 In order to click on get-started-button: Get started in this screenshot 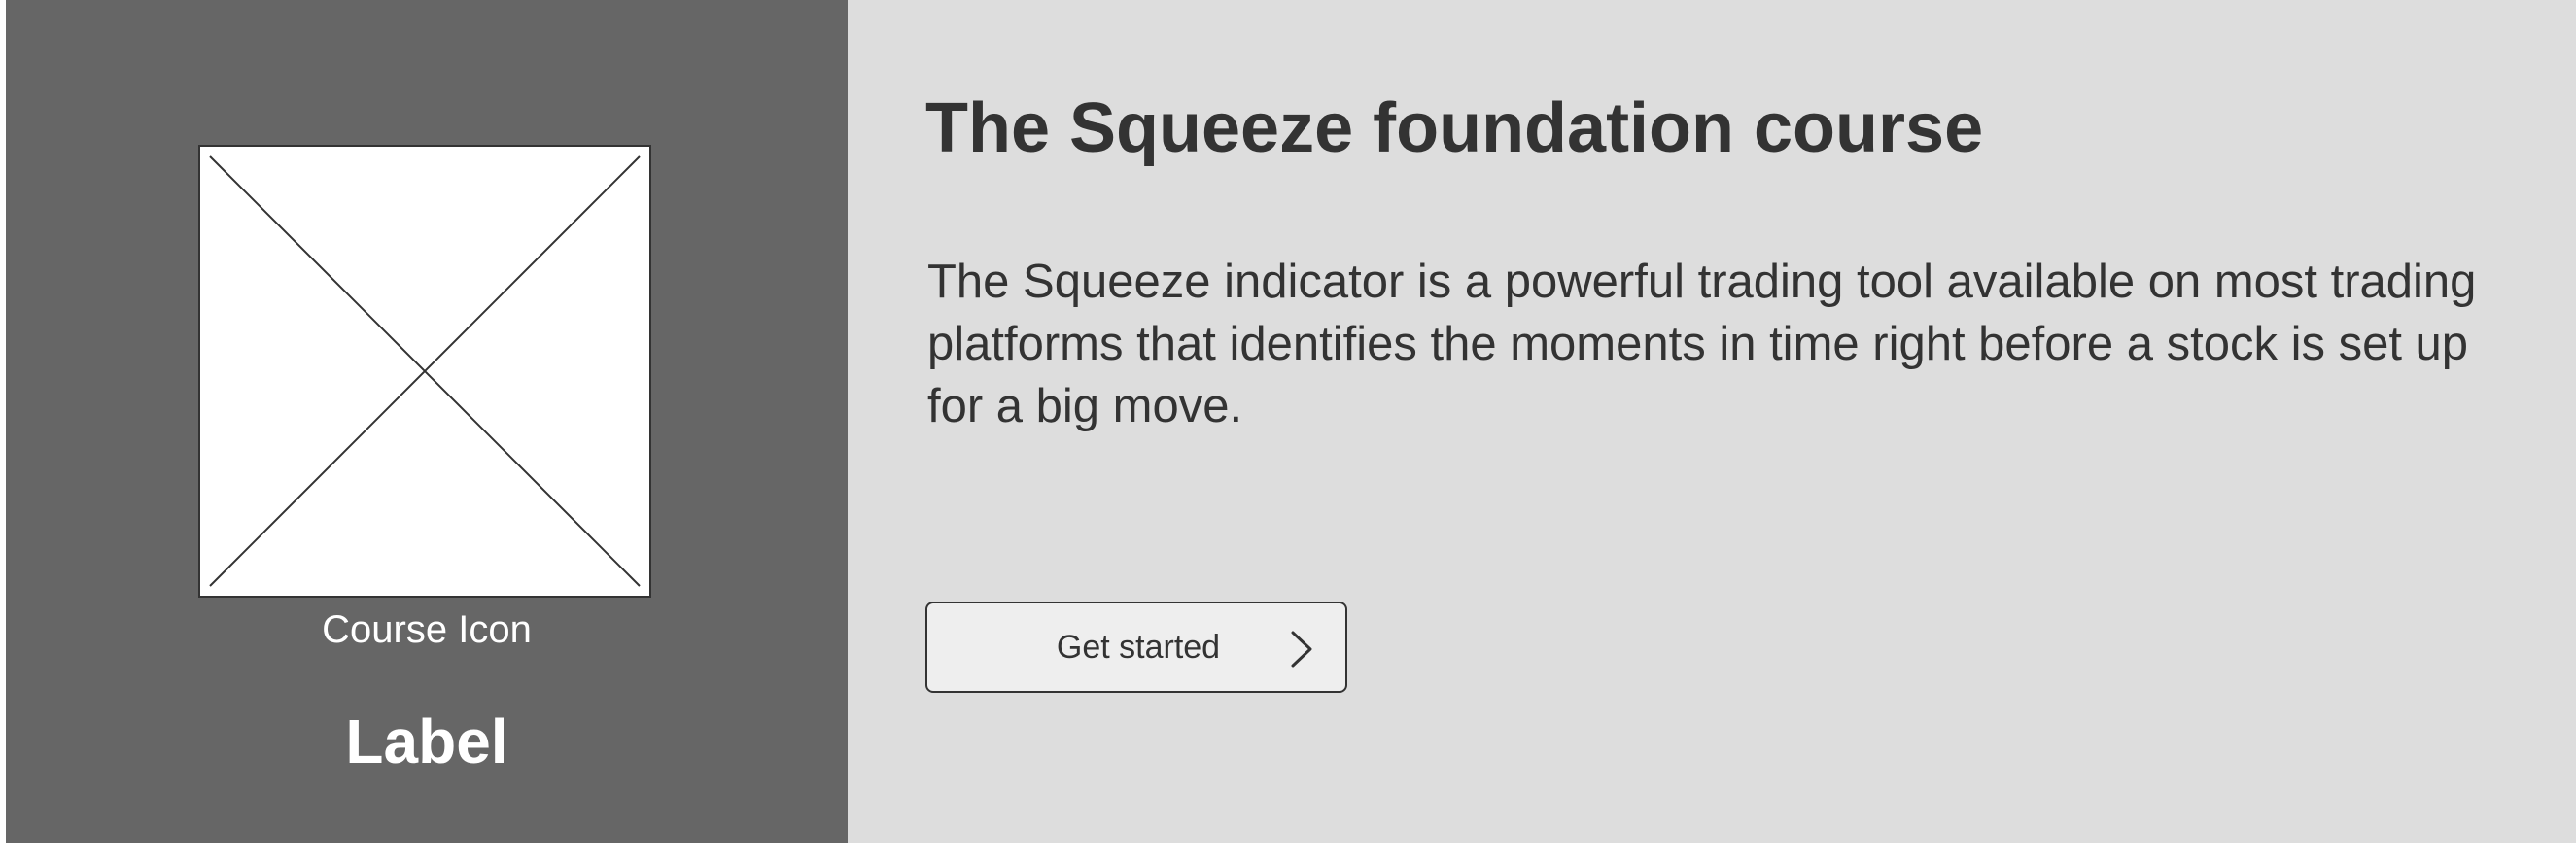, I will do `click(1136, 648)`.